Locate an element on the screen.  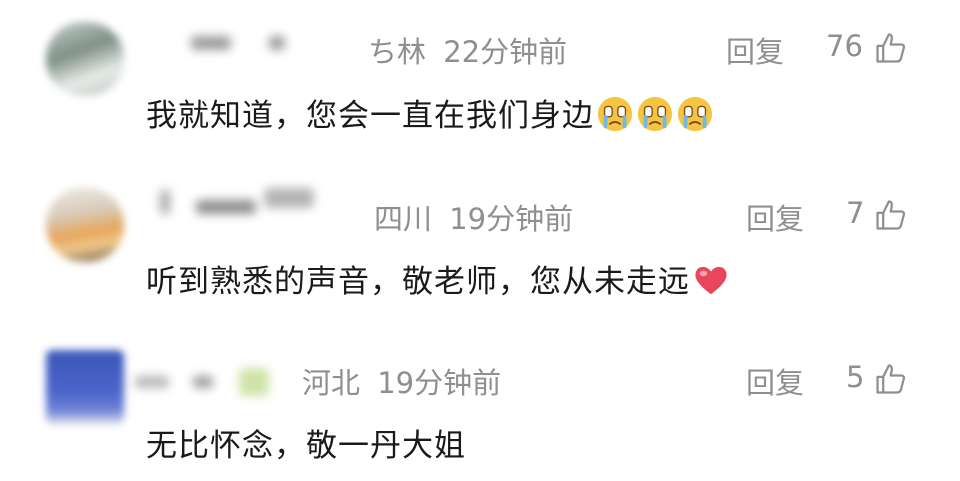
comment-meta: ち林 22分钟前 is located at coordinates (467, 50).